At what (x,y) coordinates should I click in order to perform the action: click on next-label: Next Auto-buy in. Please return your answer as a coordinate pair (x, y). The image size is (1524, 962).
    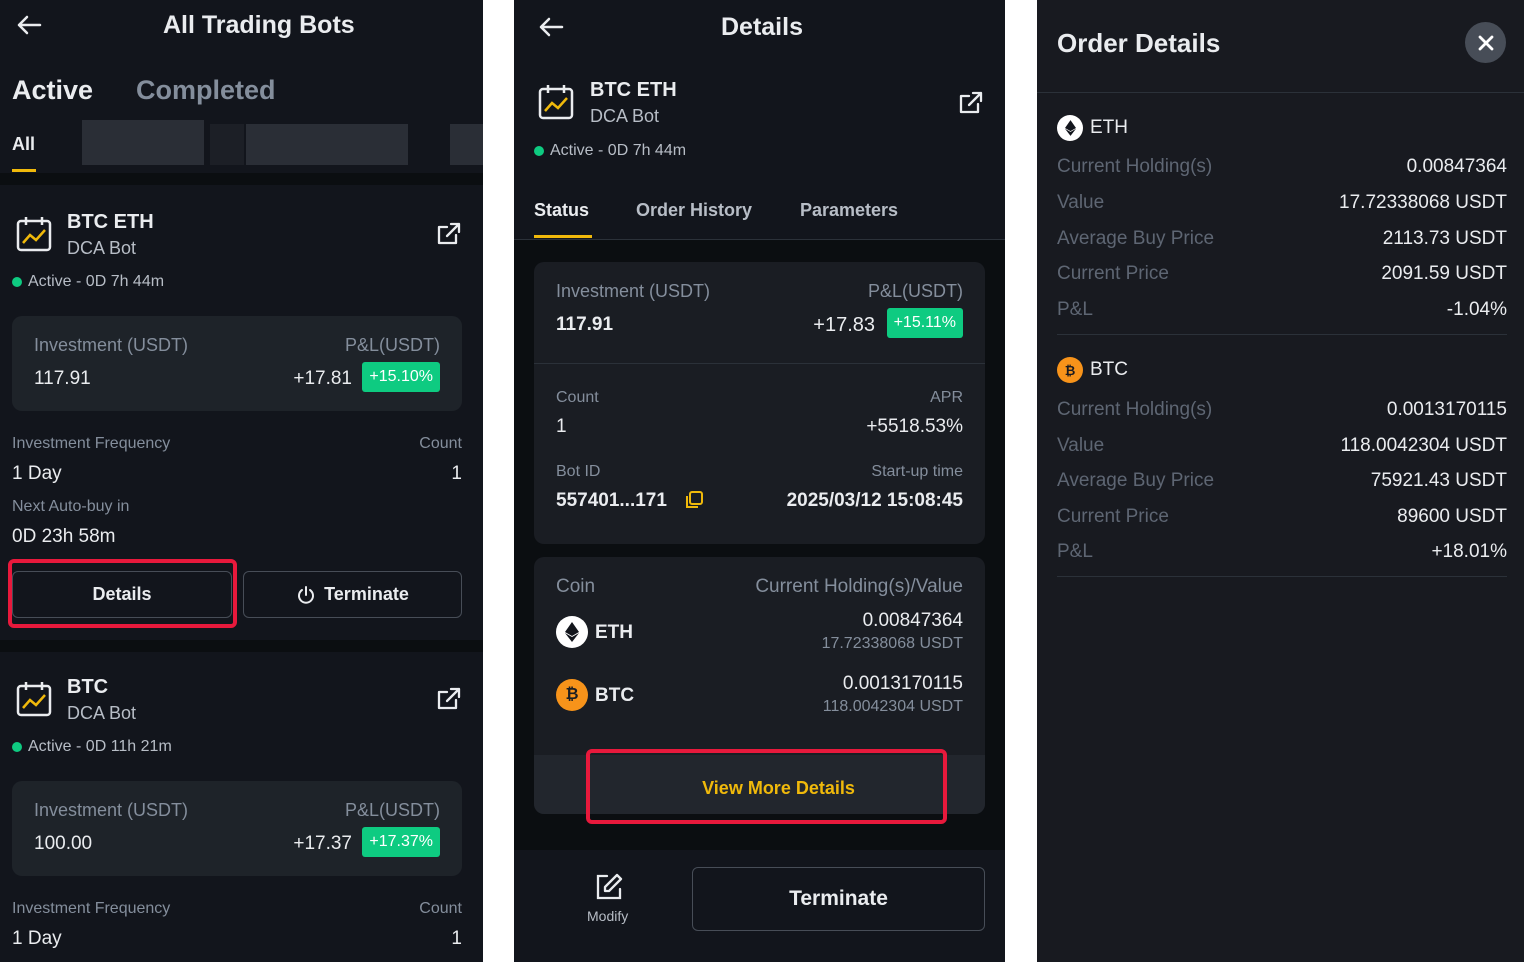
    Looking at the image, I should click on (71, 506).